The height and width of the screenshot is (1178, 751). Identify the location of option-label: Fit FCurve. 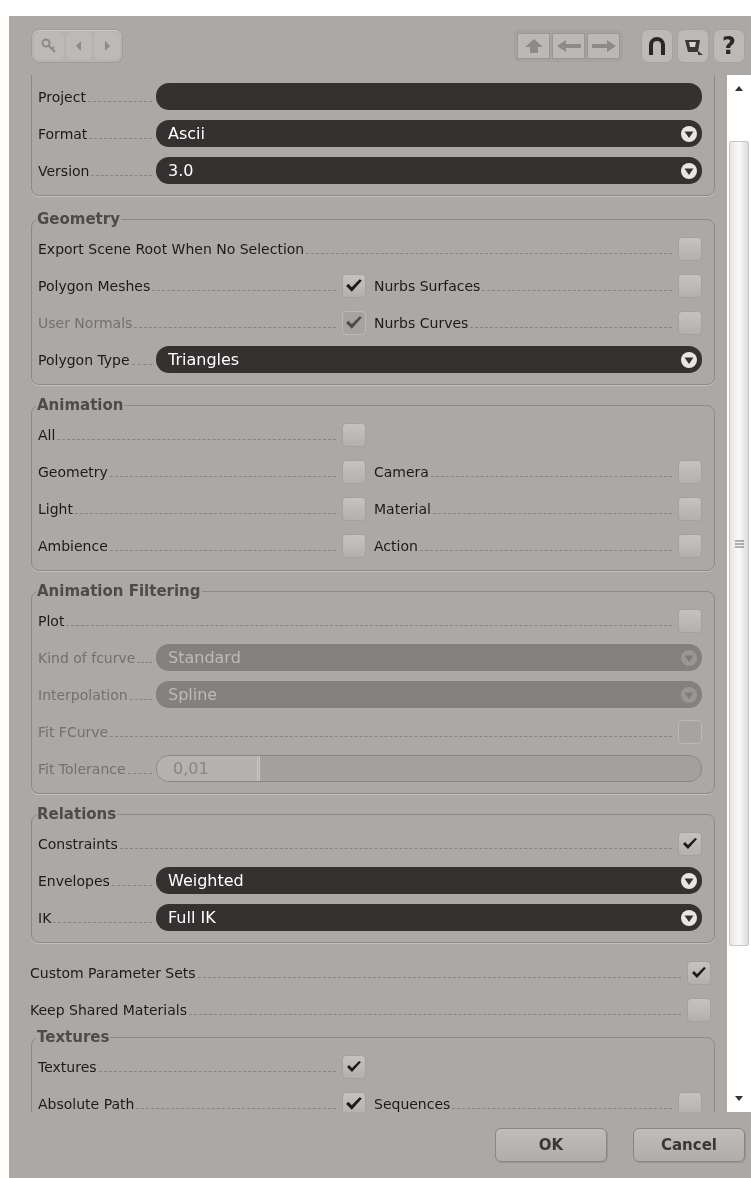
(73, 731).